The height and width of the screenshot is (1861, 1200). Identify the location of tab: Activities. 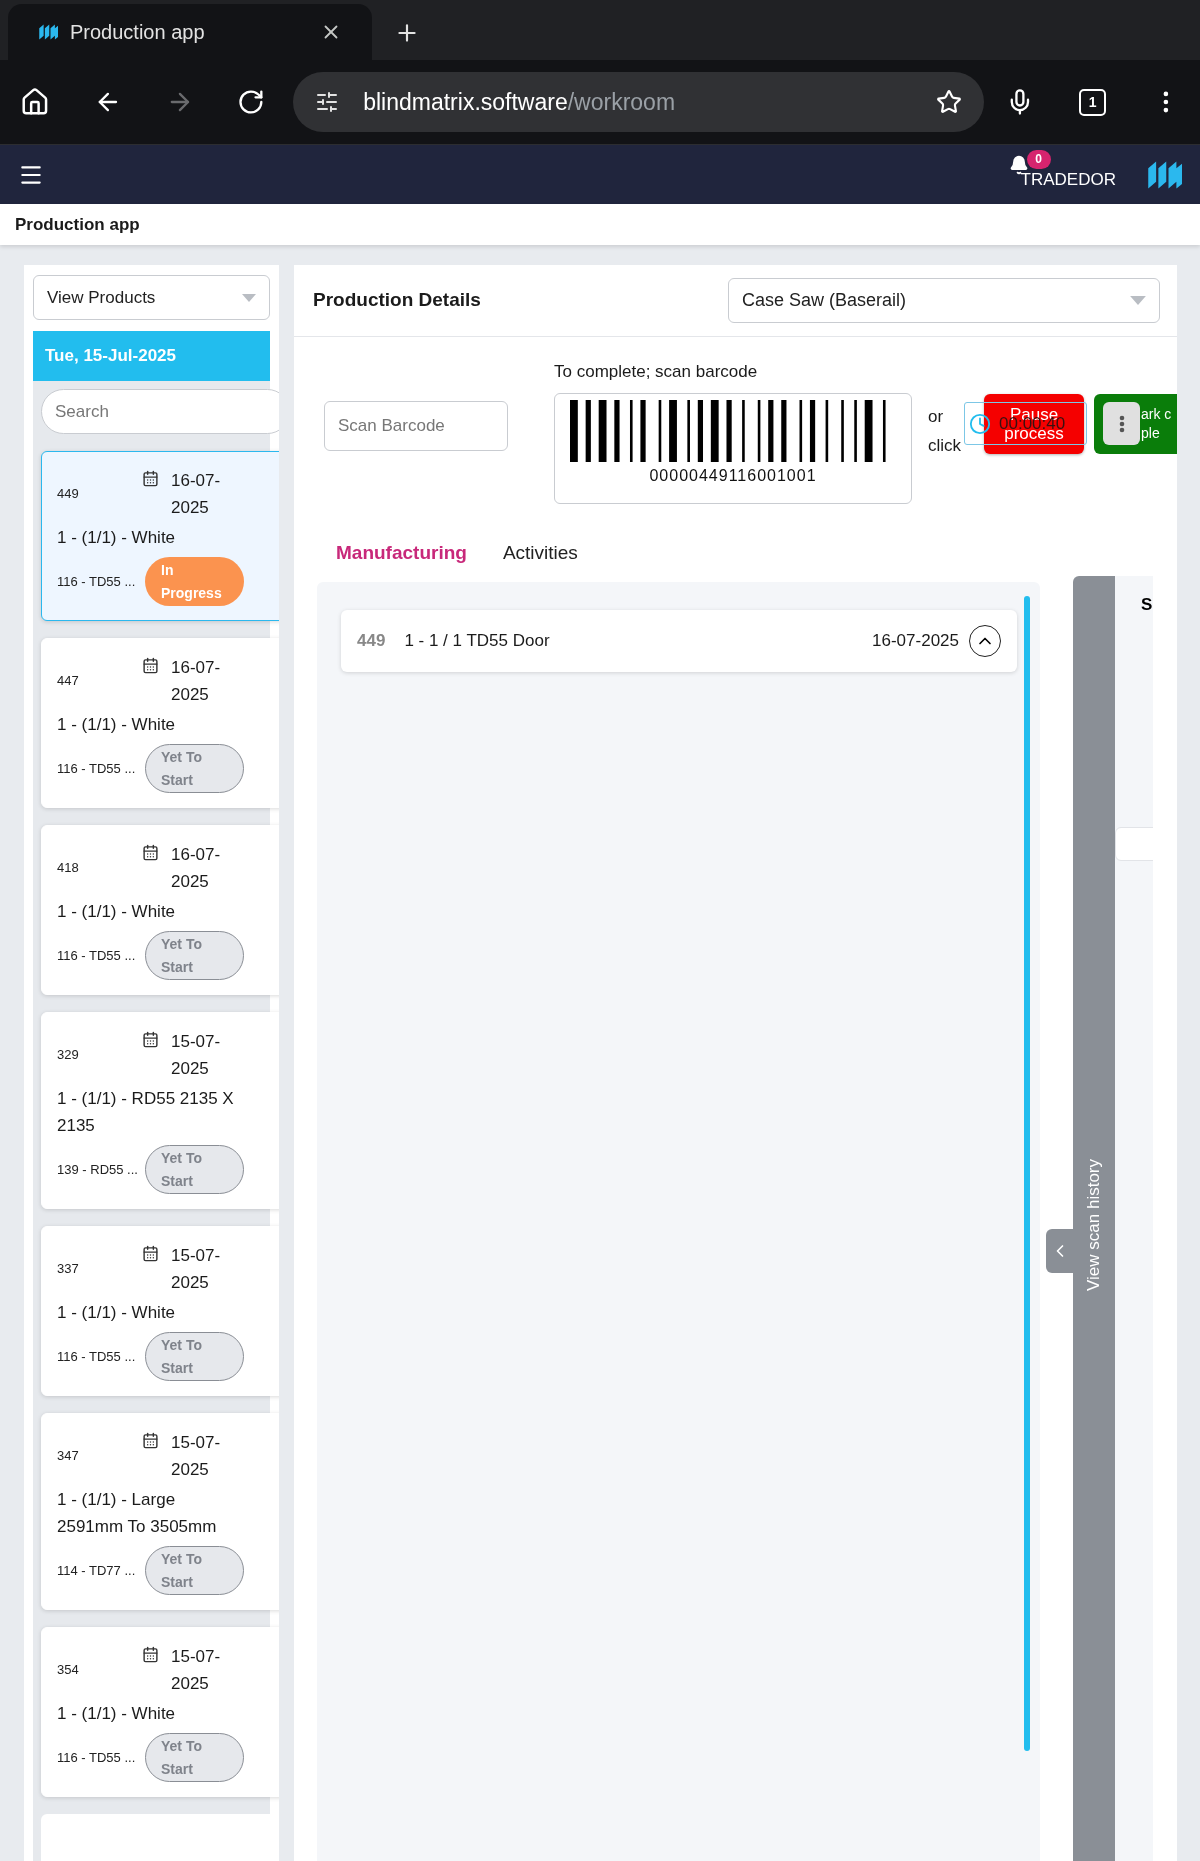
(540, 553).